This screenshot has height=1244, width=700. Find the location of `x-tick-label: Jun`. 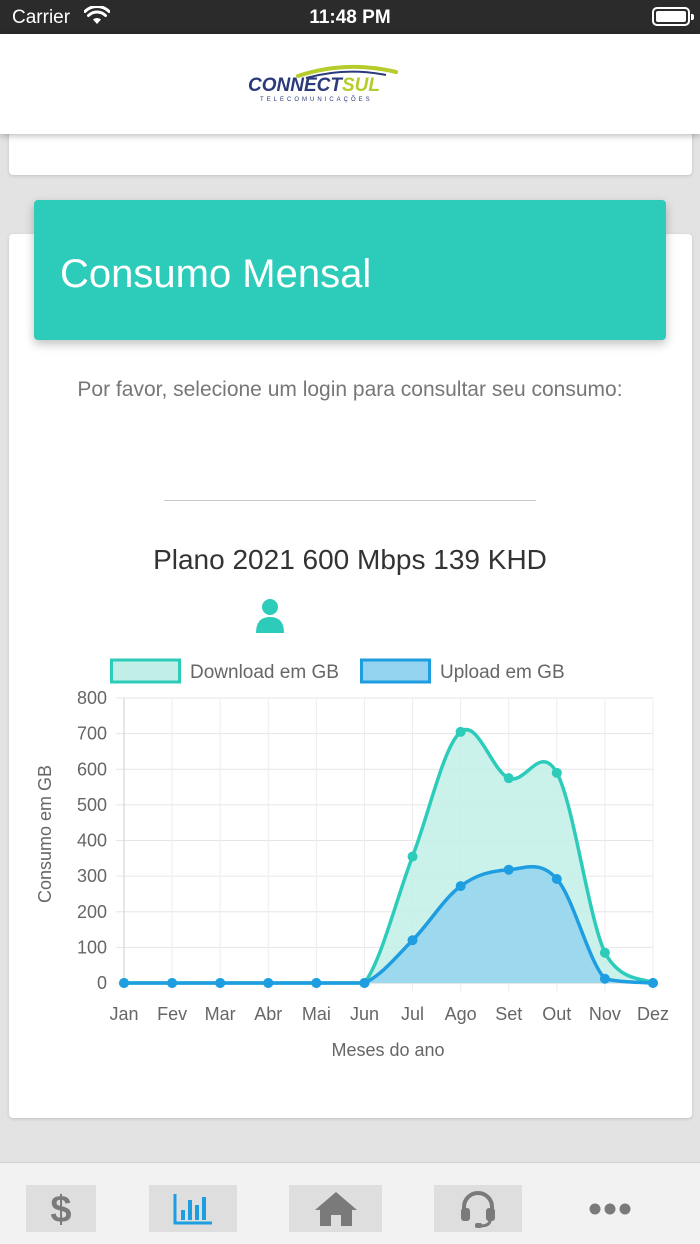

x-tick-label: Jun is located at coordinates (364, 1014).